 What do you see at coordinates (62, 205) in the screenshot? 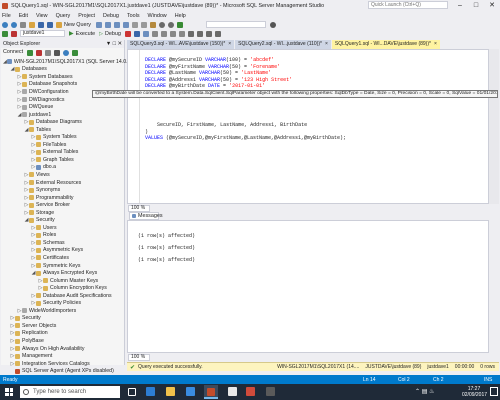
I see `tree-node: ▷ Service Broker` at bounding box center [62, 205].